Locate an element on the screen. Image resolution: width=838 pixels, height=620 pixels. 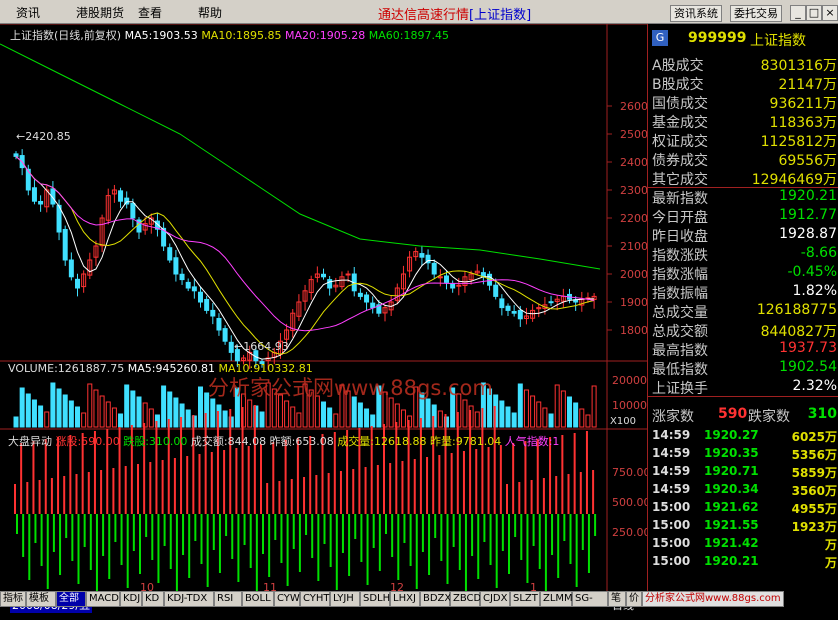
indicator-tab: BOLL is located at coordinates (258, 599).